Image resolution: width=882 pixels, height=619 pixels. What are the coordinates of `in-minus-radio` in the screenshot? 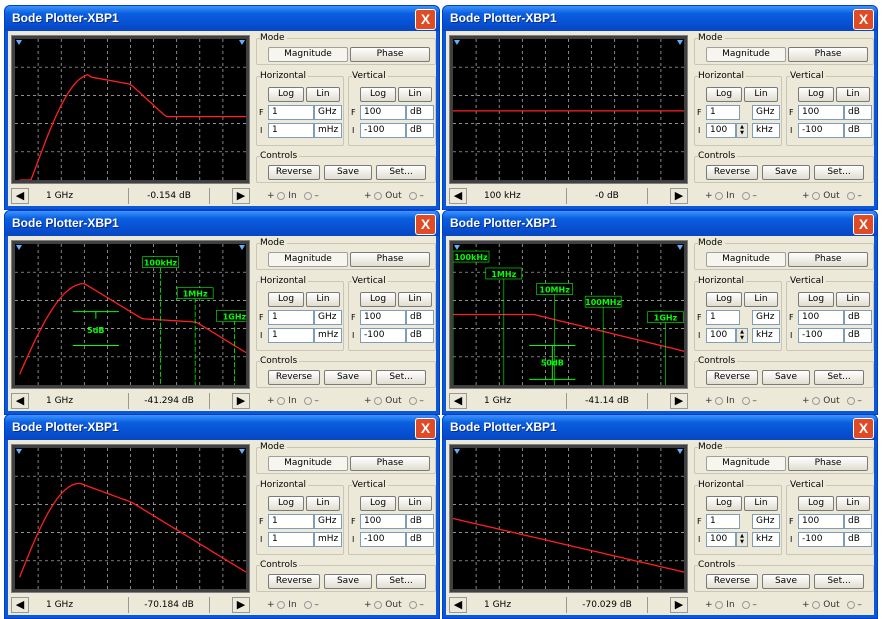 It's located at (745, 604).